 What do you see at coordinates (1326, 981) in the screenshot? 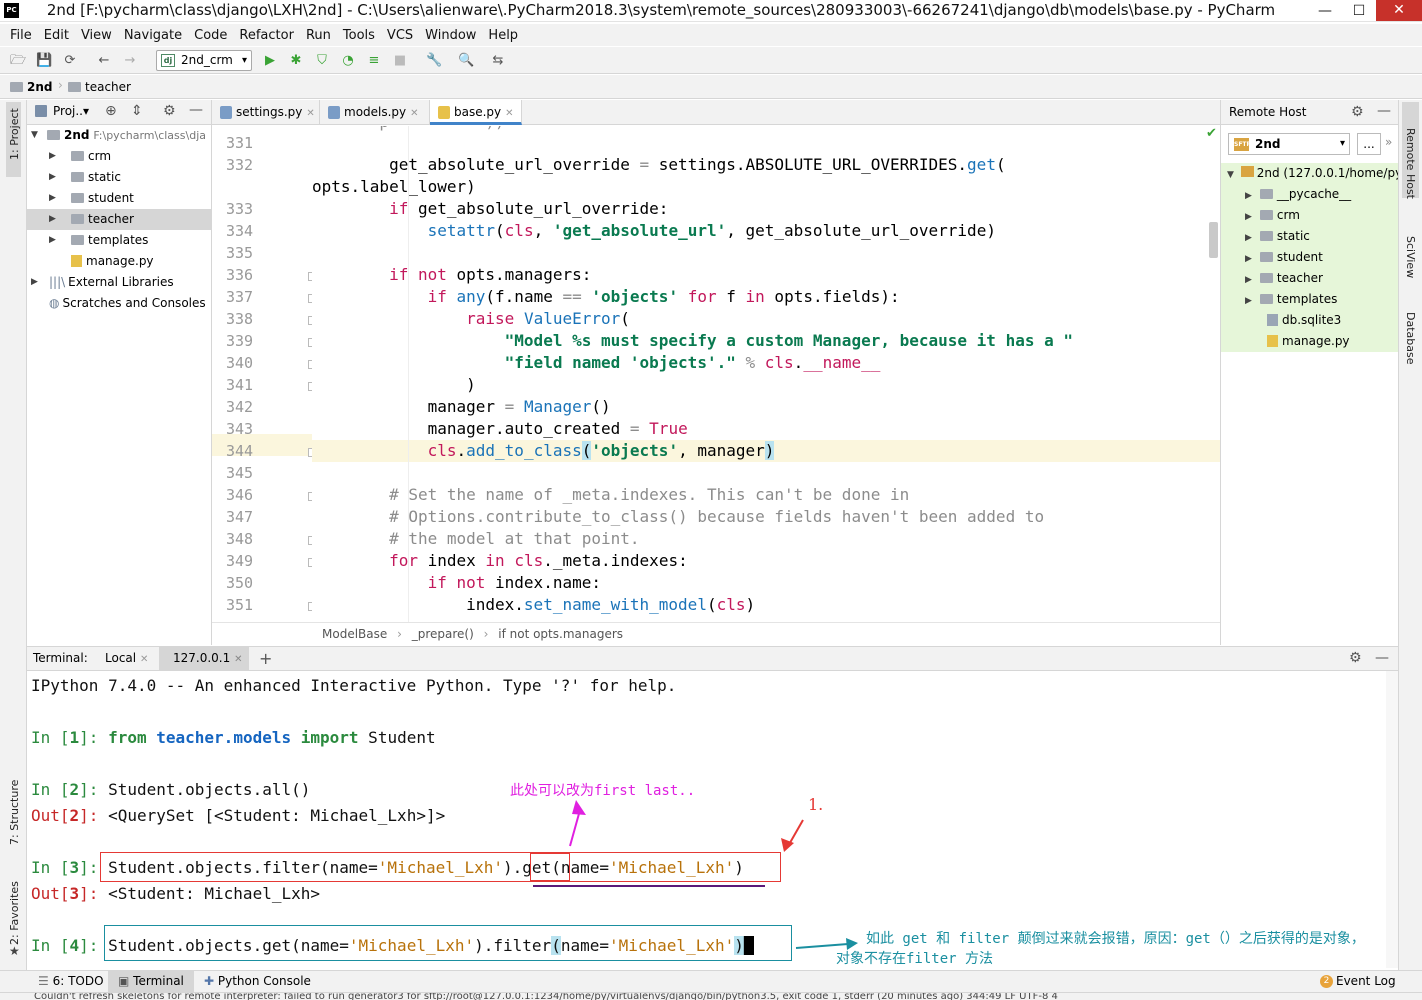
I see `event-log-badge: 2` at bounding box center [1326, 981].